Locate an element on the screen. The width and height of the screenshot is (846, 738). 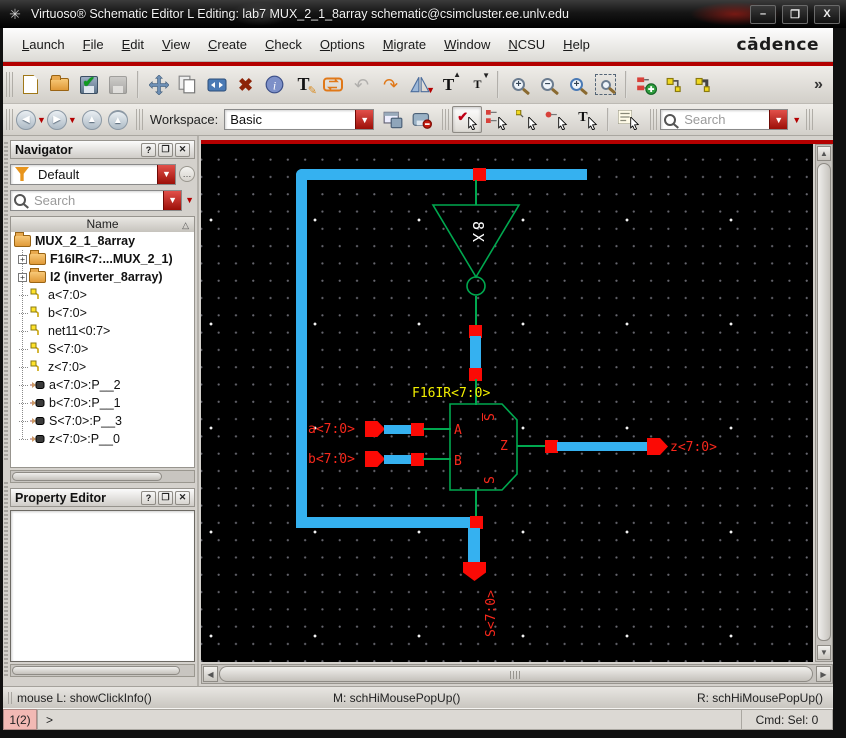
tree-item-pin-s: S<7:0>:P__3 is located at coordinates (106, 421).